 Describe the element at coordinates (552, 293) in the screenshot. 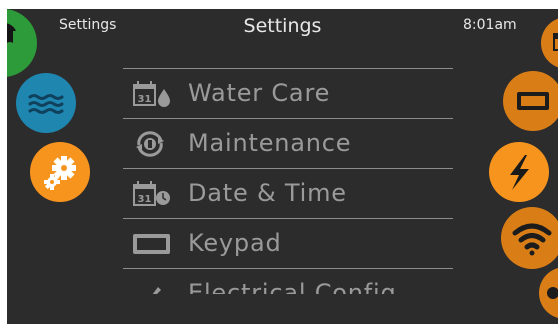

I see `settings-icon` at that location.